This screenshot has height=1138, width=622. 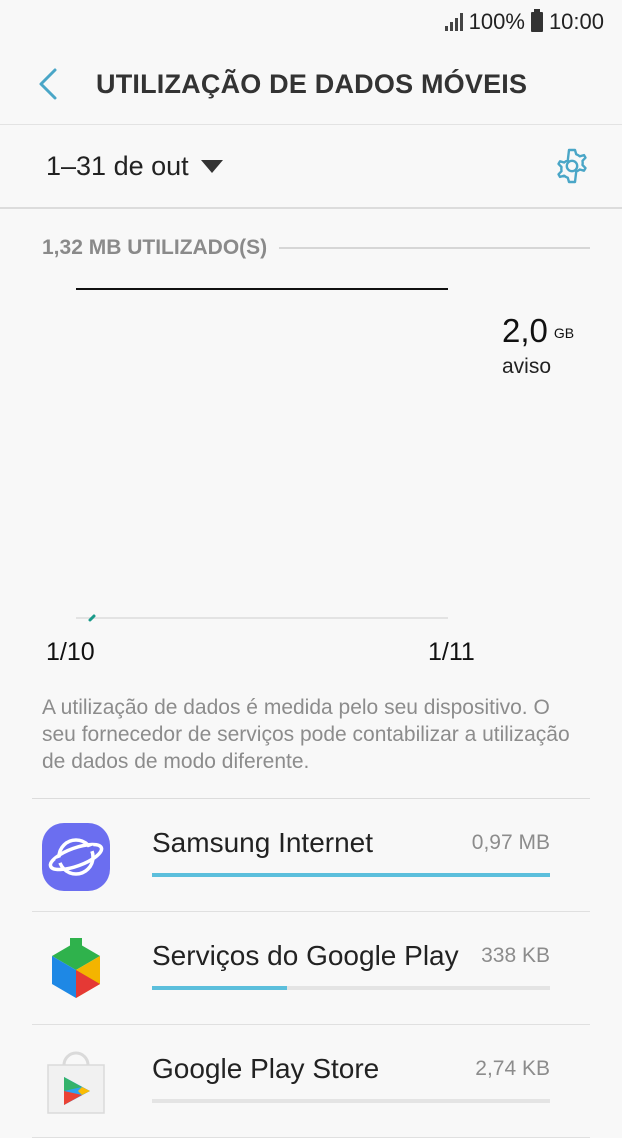 I want to click on x-axis-start-label: 1/10, so click(x=70, y=652).